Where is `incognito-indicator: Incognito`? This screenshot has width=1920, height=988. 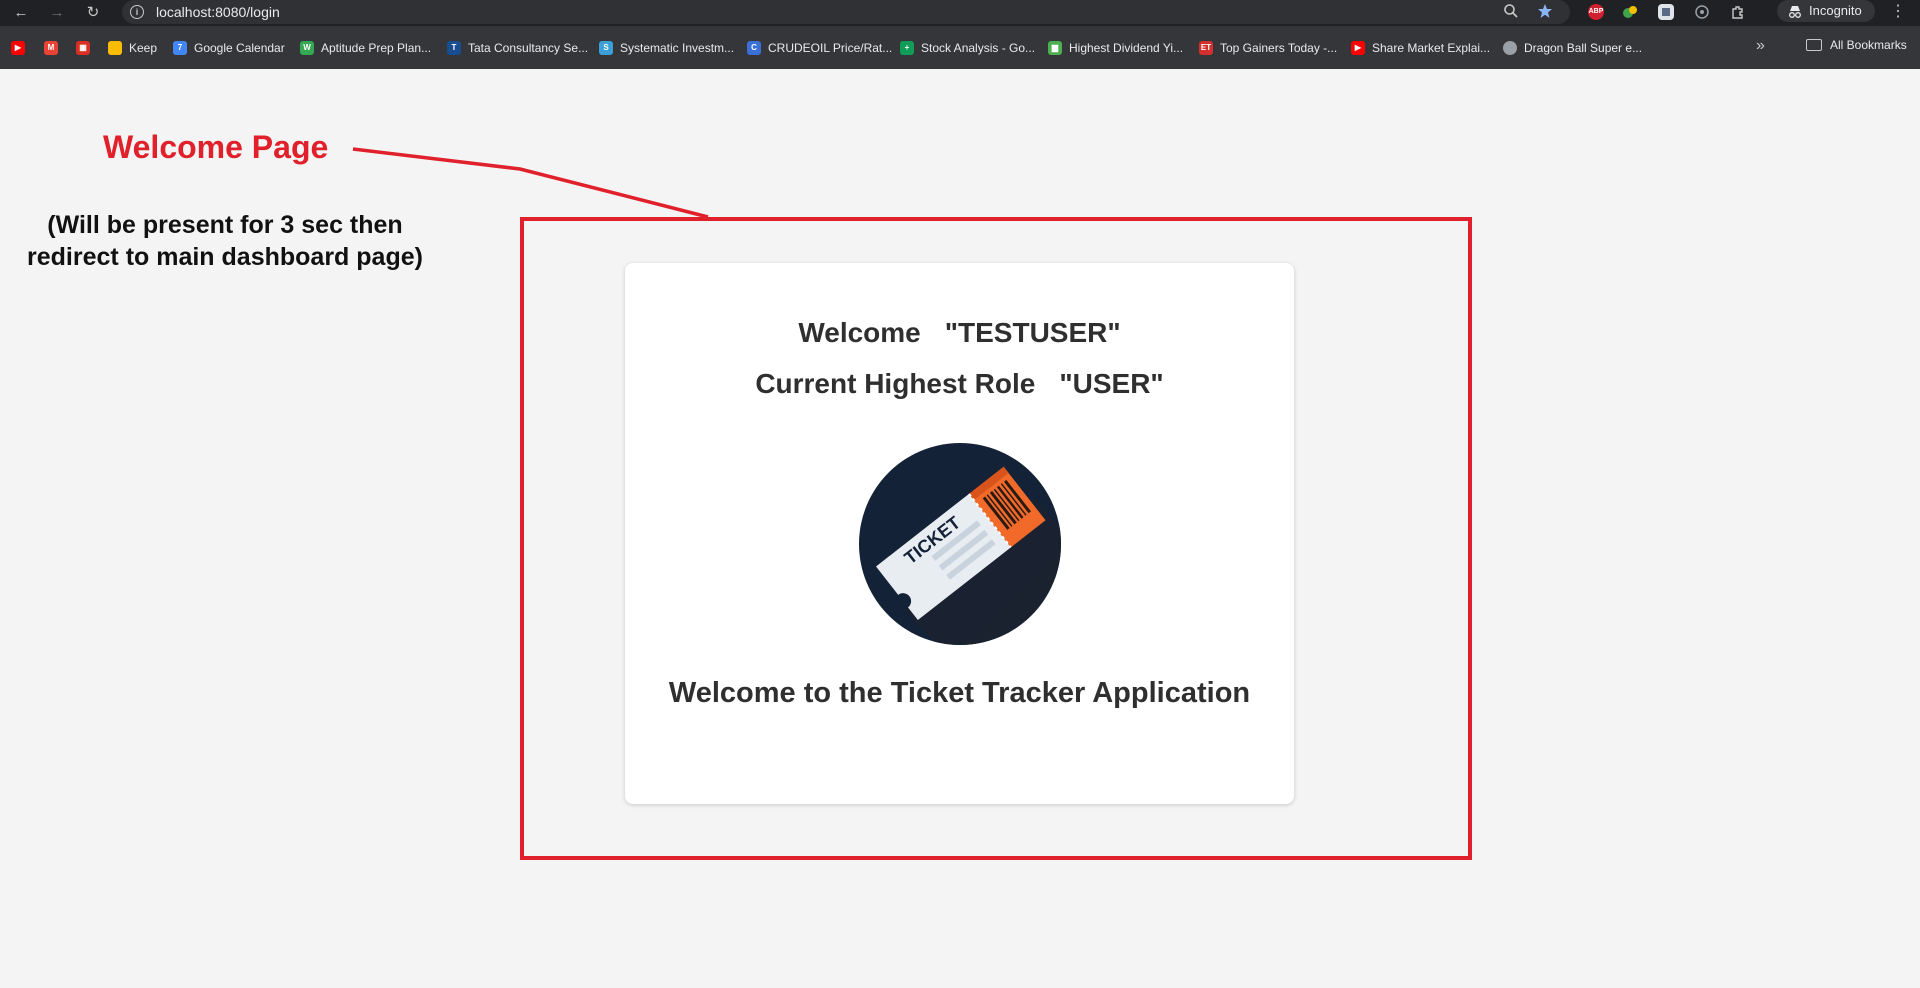 incognito-indicator: Incognito is located at coordinates (1826, 11).